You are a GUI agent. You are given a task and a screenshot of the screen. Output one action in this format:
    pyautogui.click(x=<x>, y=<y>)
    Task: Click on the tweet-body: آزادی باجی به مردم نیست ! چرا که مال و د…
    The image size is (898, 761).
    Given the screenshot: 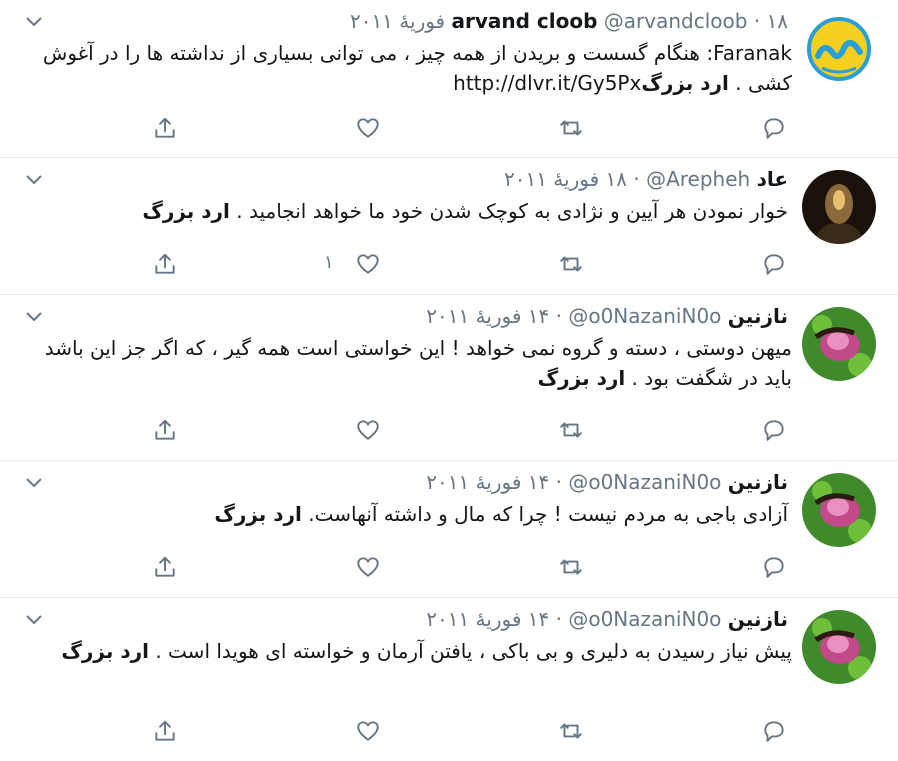 What is the action you would take?
    pyautogui.click(x=544, y=514)
    